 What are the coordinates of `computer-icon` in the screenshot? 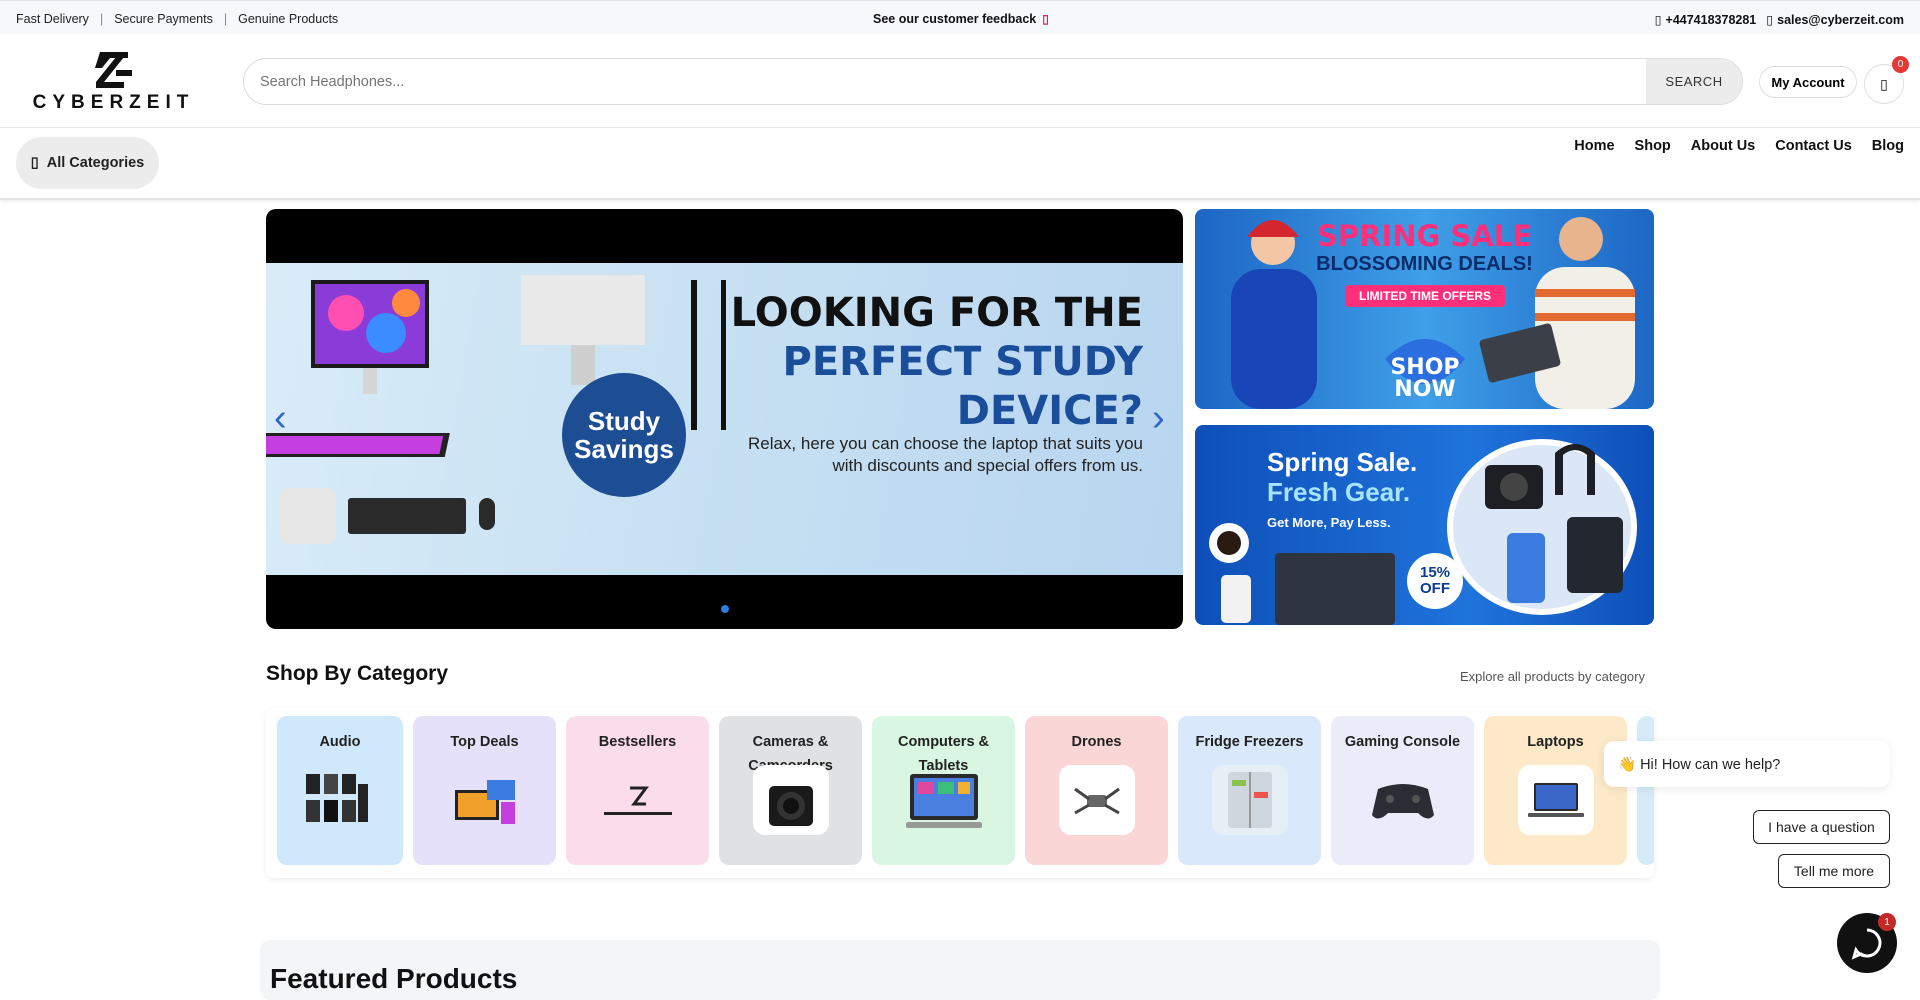 It's located at (944, 801).